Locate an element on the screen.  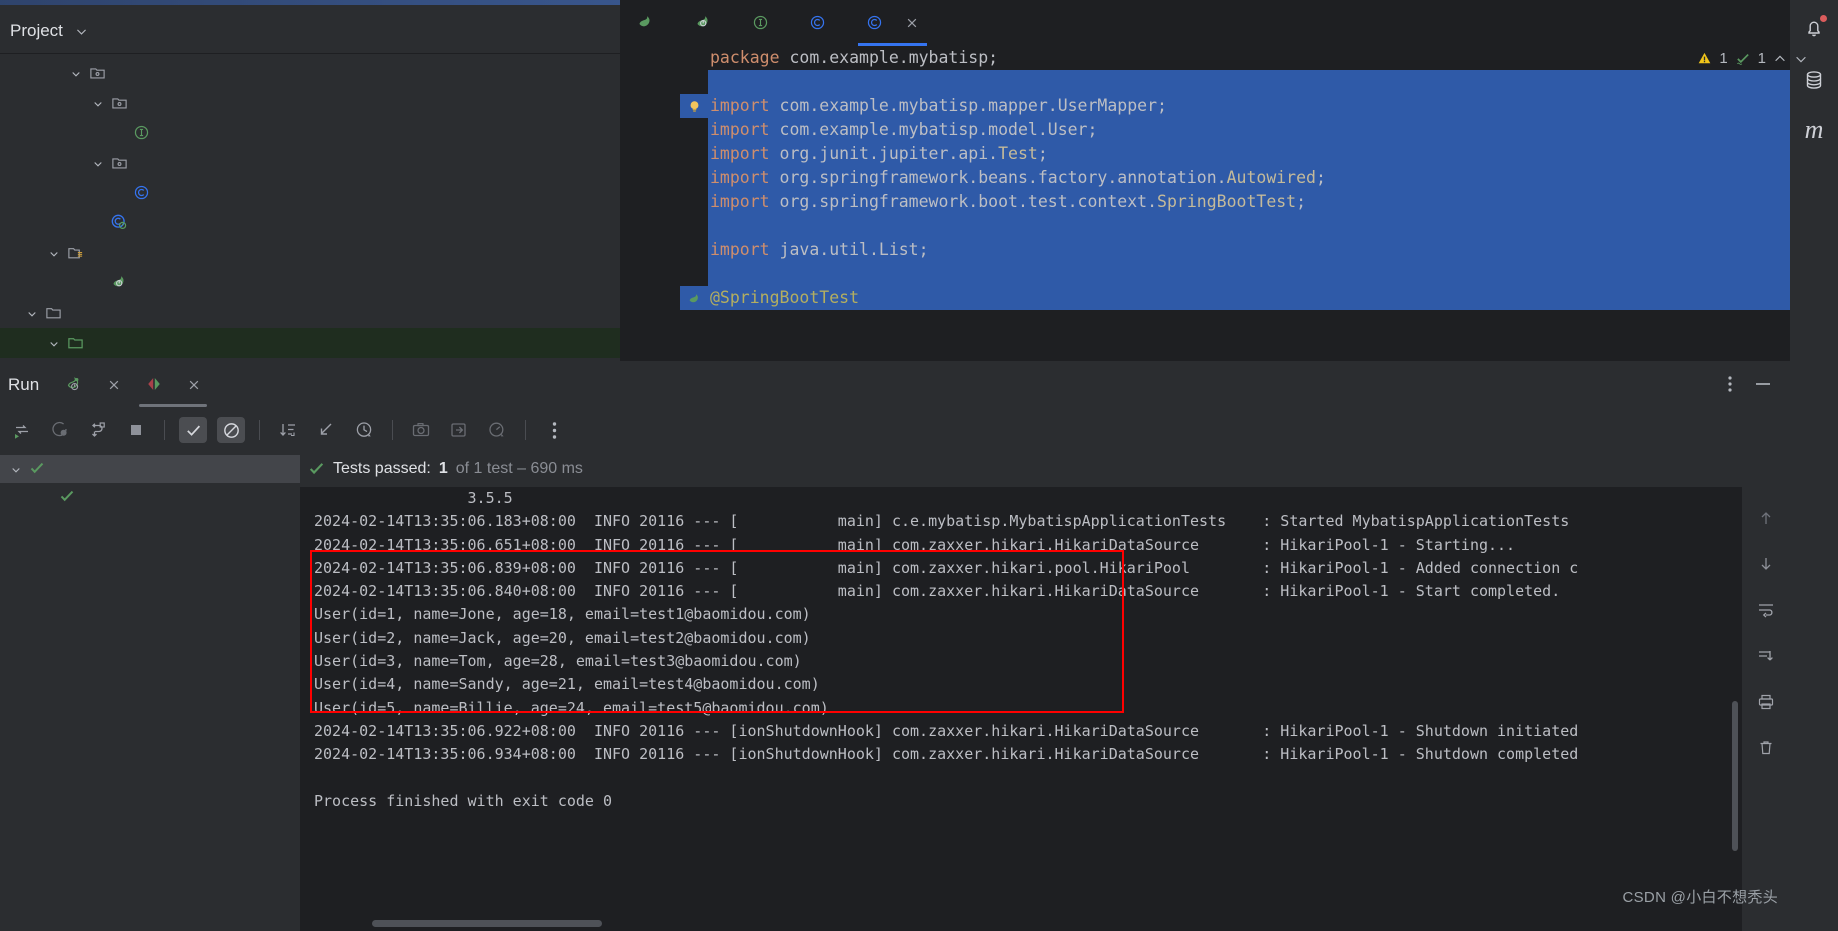
run-window-header-actions is located at coordinates (1759, 385).